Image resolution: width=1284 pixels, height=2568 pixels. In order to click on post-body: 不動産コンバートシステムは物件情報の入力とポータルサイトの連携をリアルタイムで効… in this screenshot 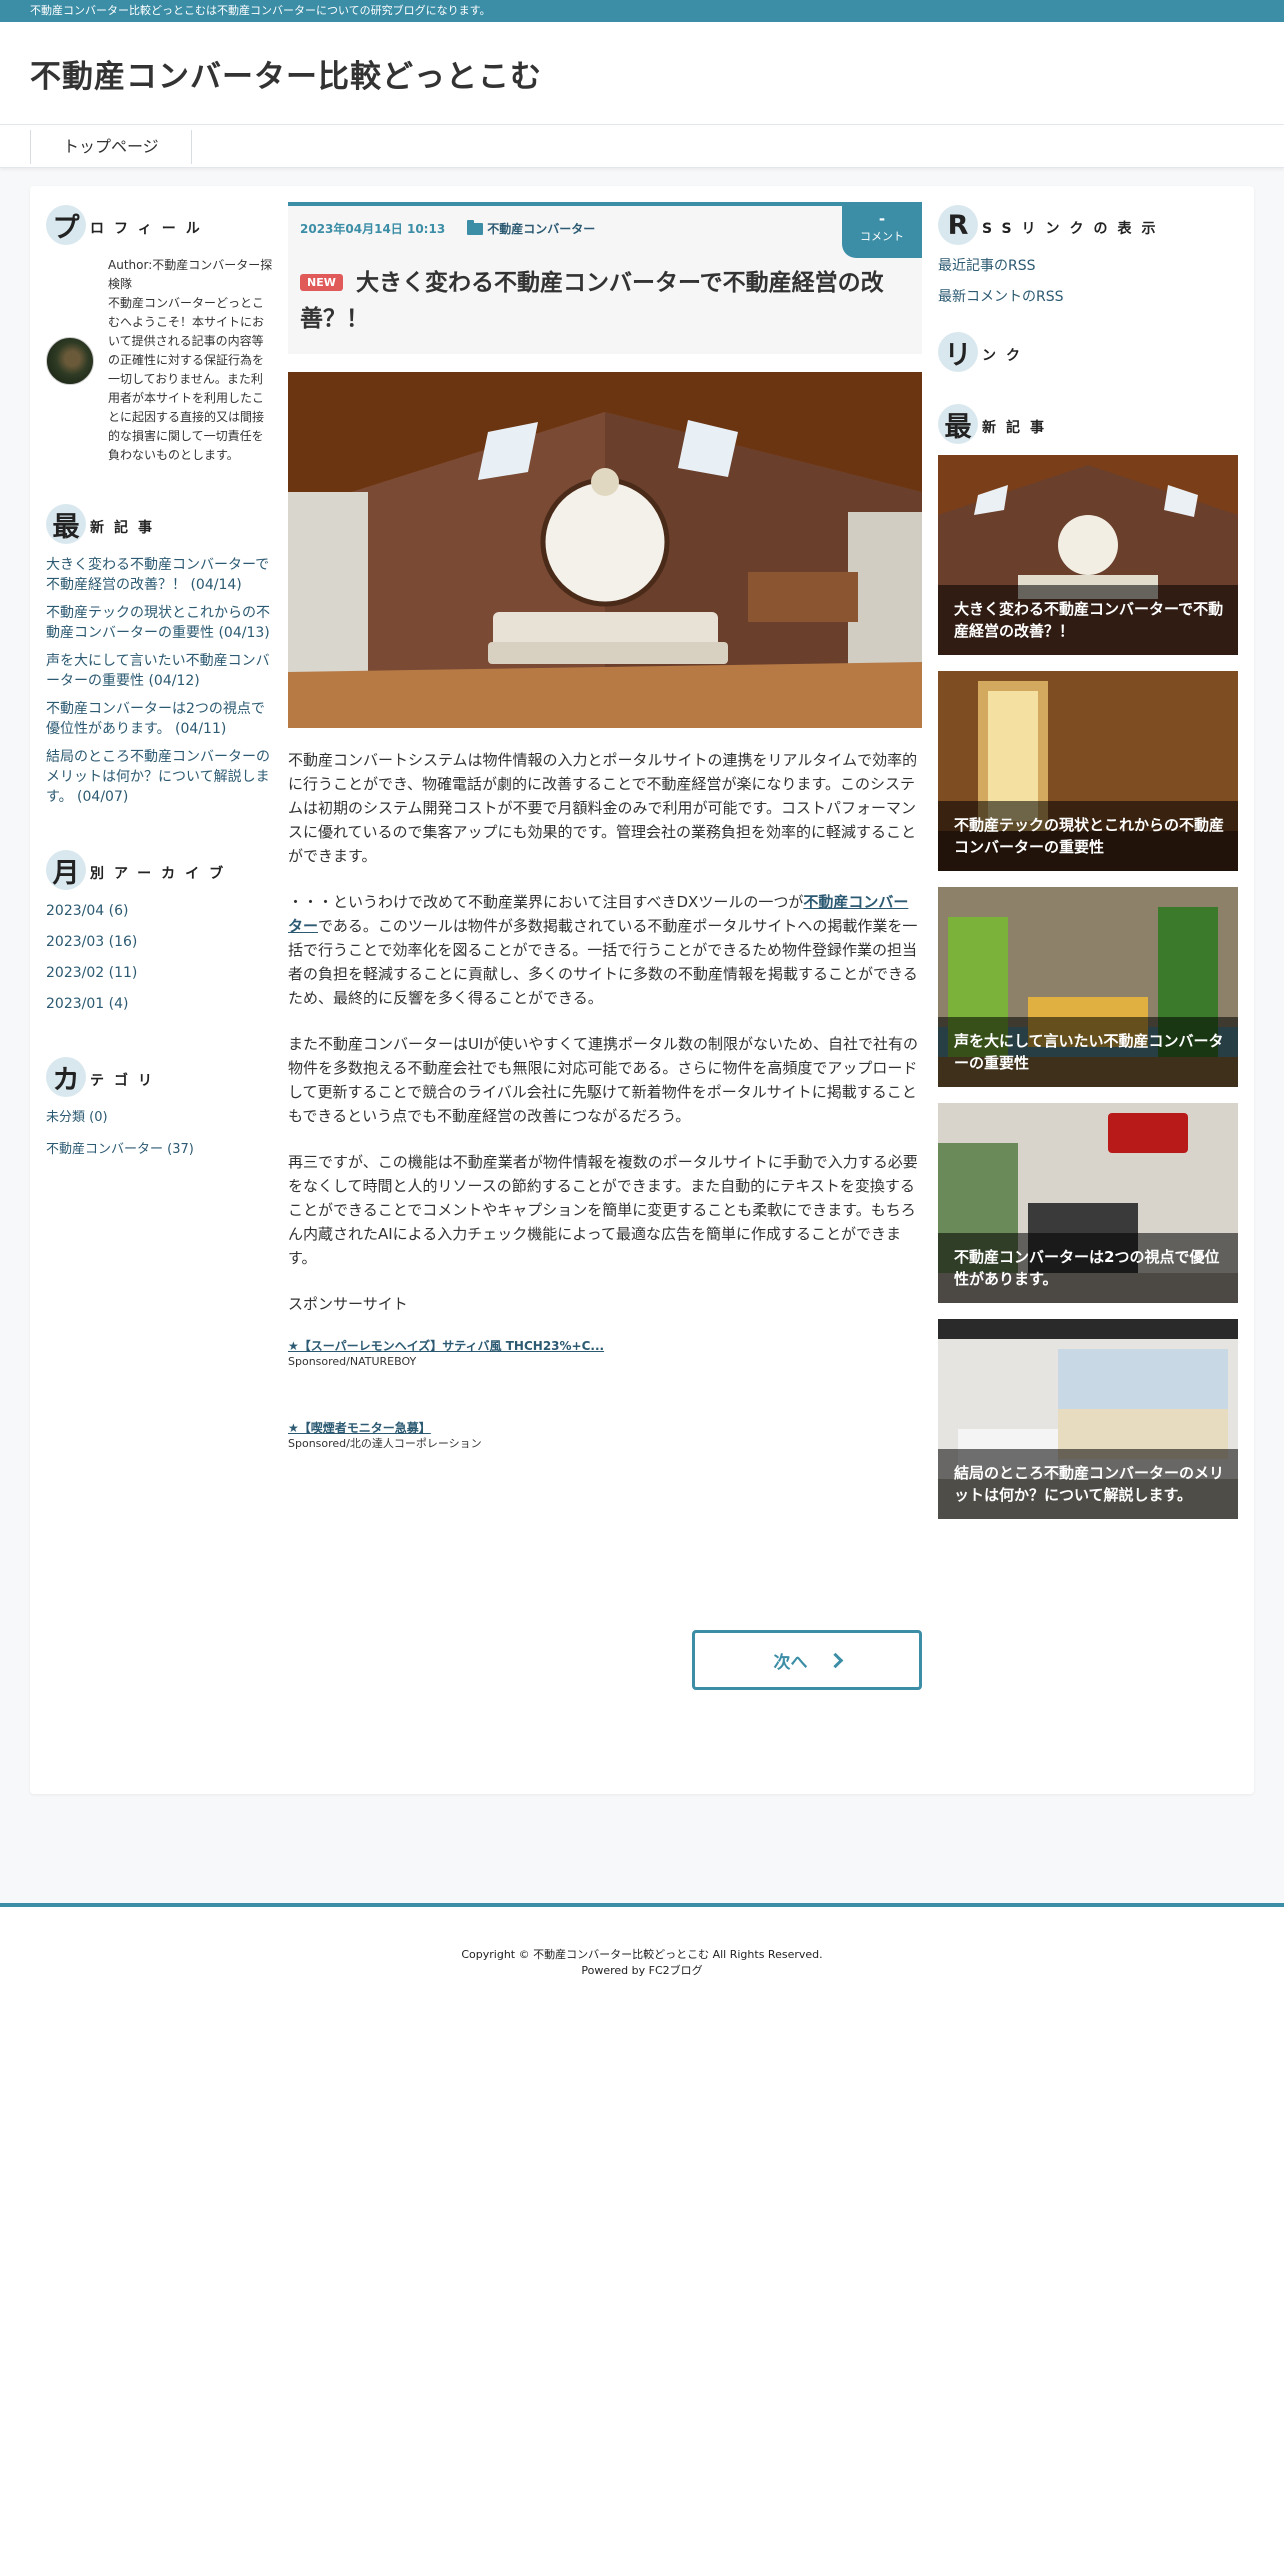, I will do `click(605, 1100)`.